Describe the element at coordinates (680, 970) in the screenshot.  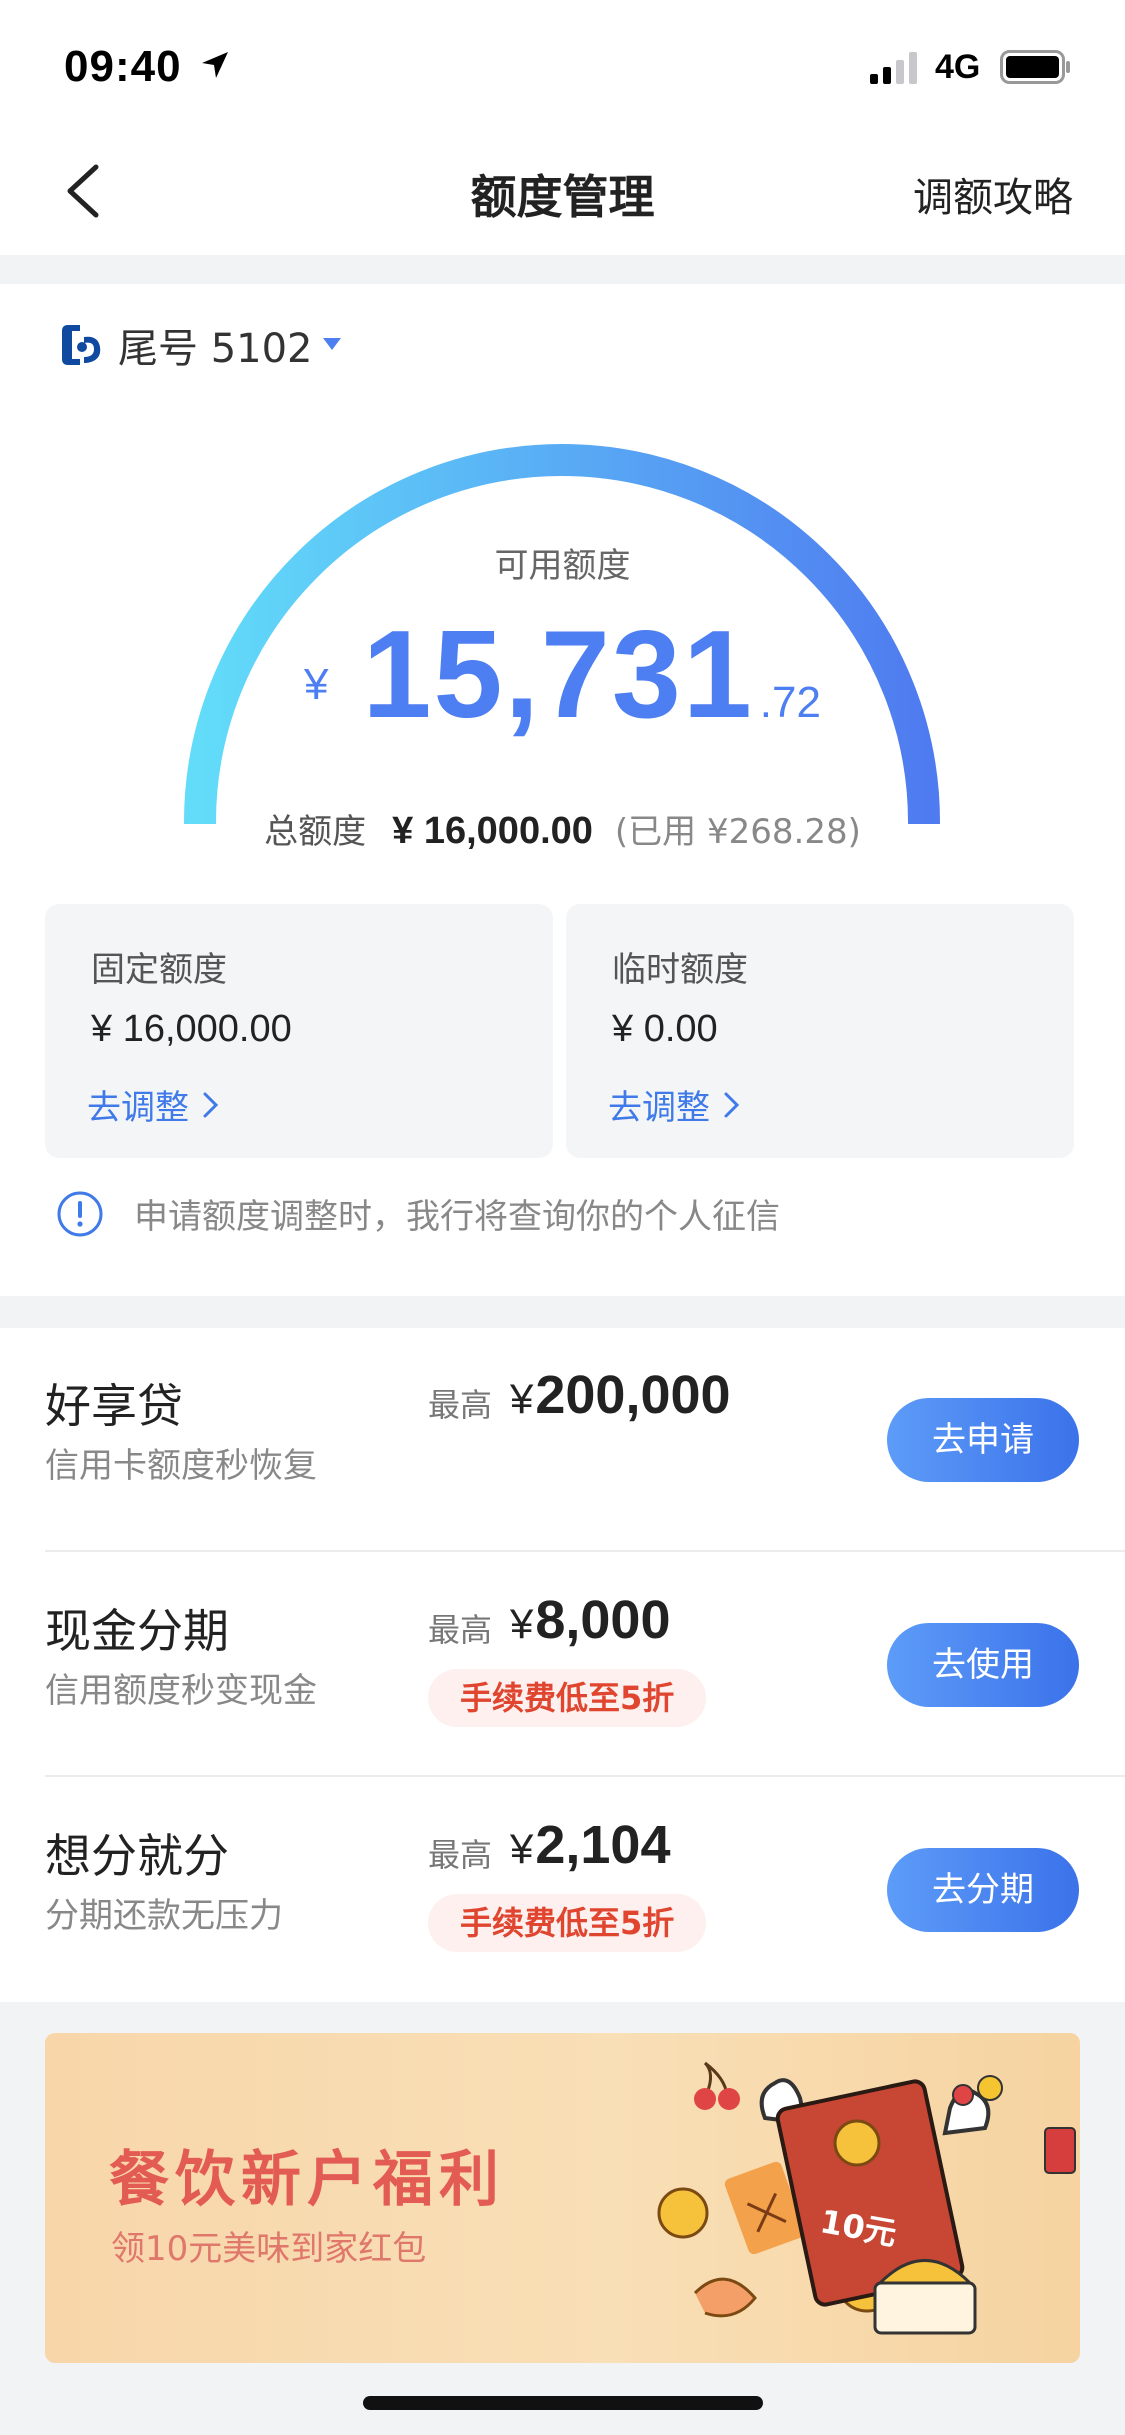
I see `temporary-limit-title: 临时额度` at that location.